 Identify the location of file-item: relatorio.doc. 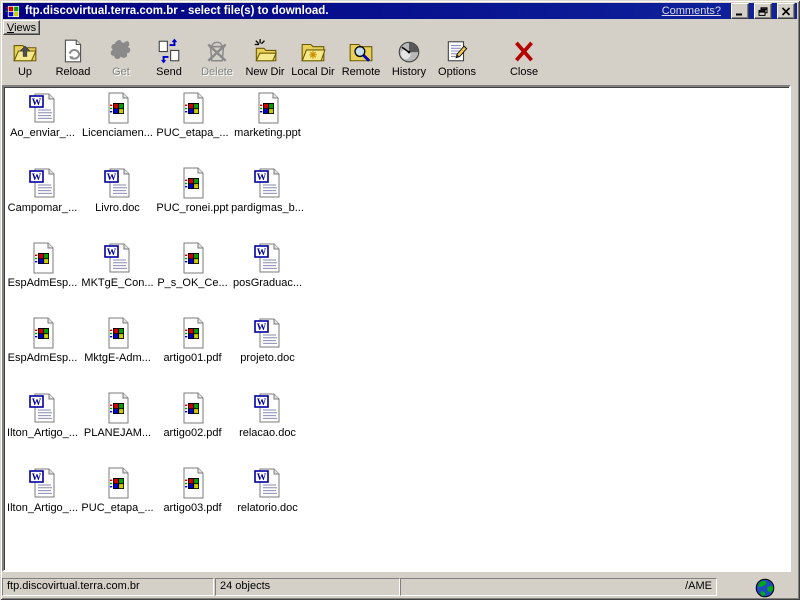
(267, 504).